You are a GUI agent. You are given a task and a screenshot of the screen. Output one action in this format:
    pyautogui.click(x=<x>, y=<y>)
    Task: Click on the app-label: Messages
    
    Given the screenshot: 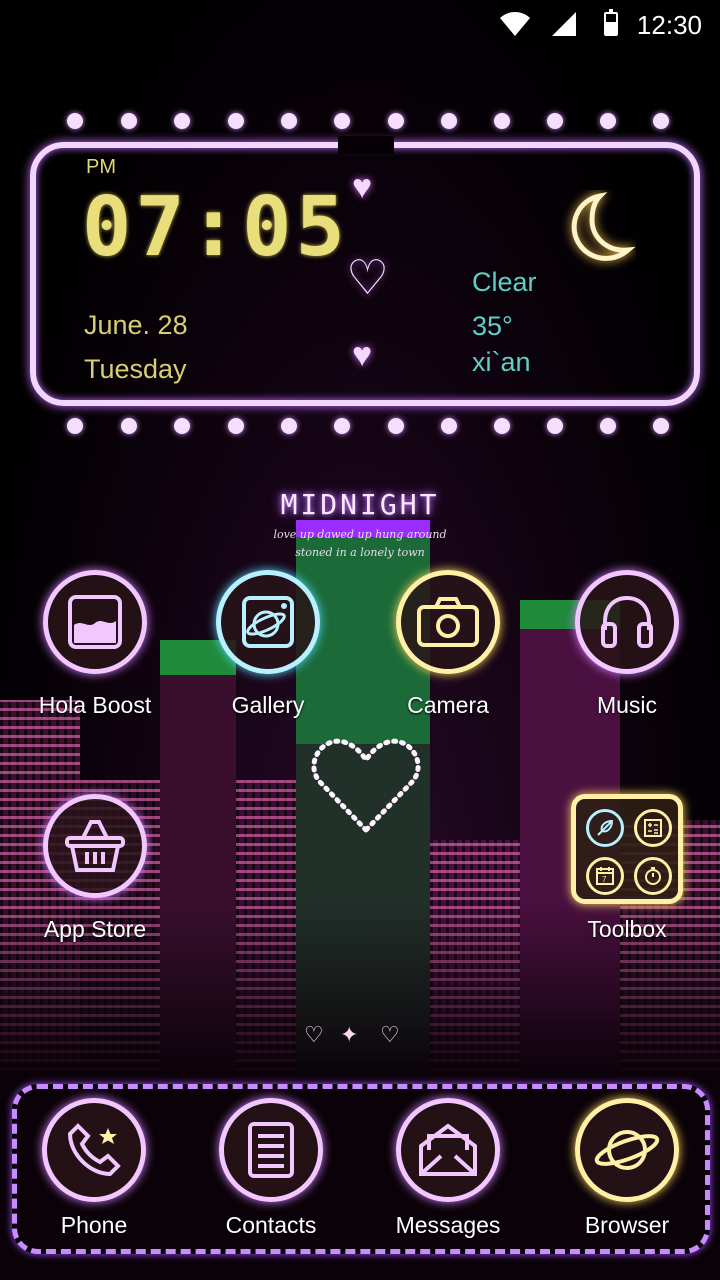 What is the action you would take?
    pyautogui.click(x=448, y=1225)
    